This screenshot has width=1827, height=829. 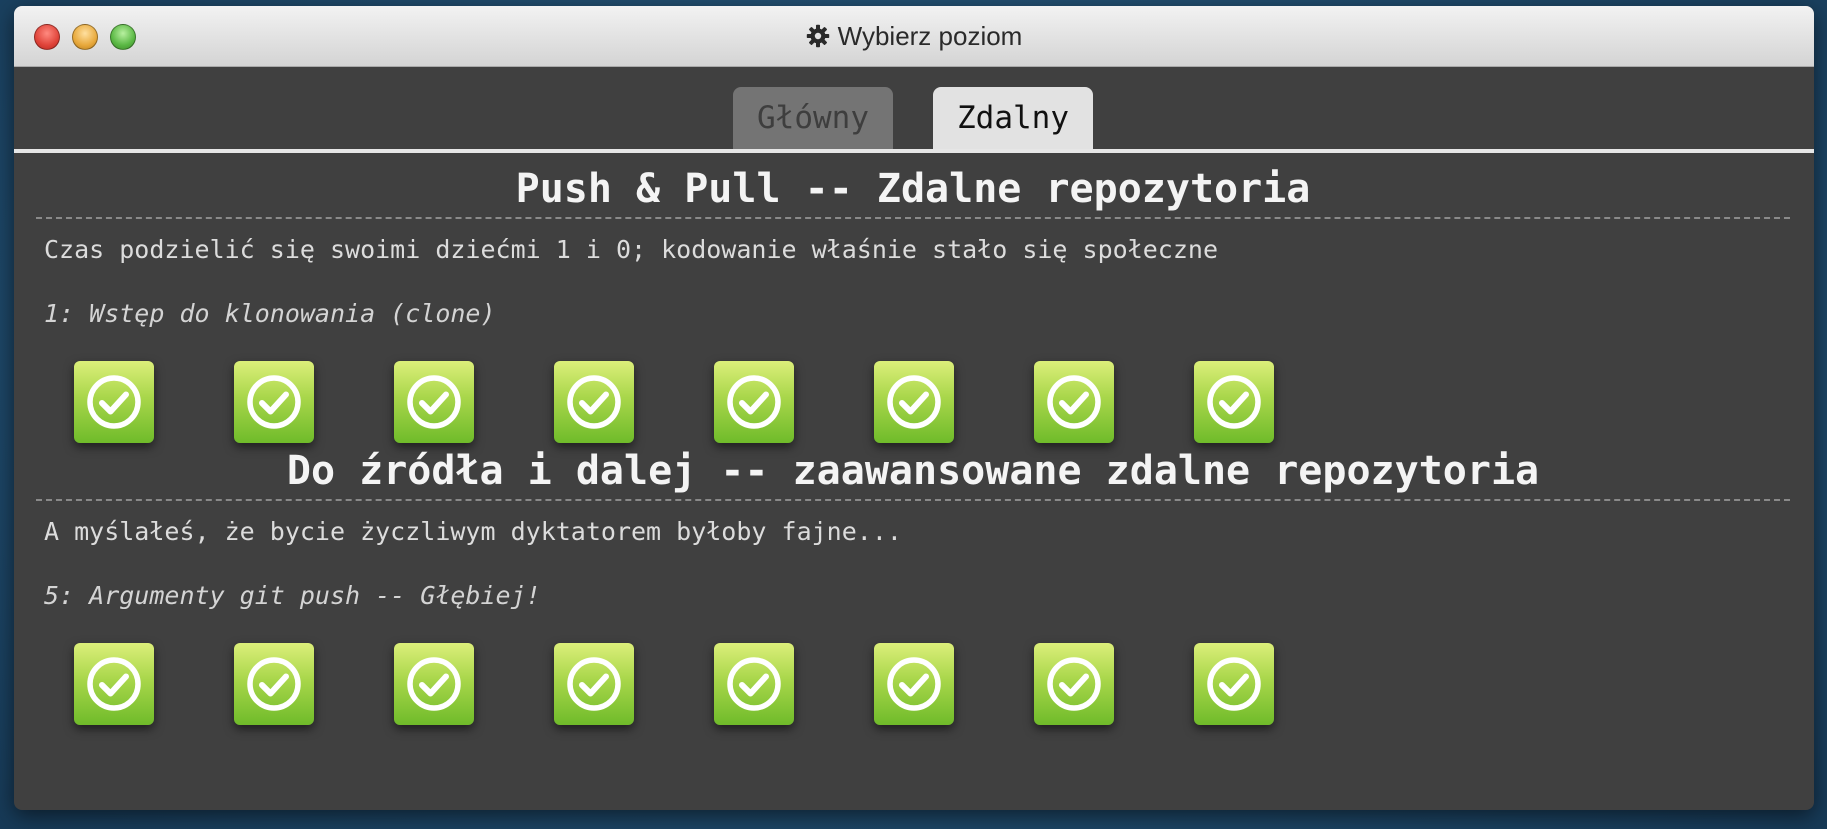 What do you see at coordinates (292, 595) in the screenshot?
I see `sequence-label: 5: Argumenty git push -- Głębiej!` at bounding box center [292, 595].